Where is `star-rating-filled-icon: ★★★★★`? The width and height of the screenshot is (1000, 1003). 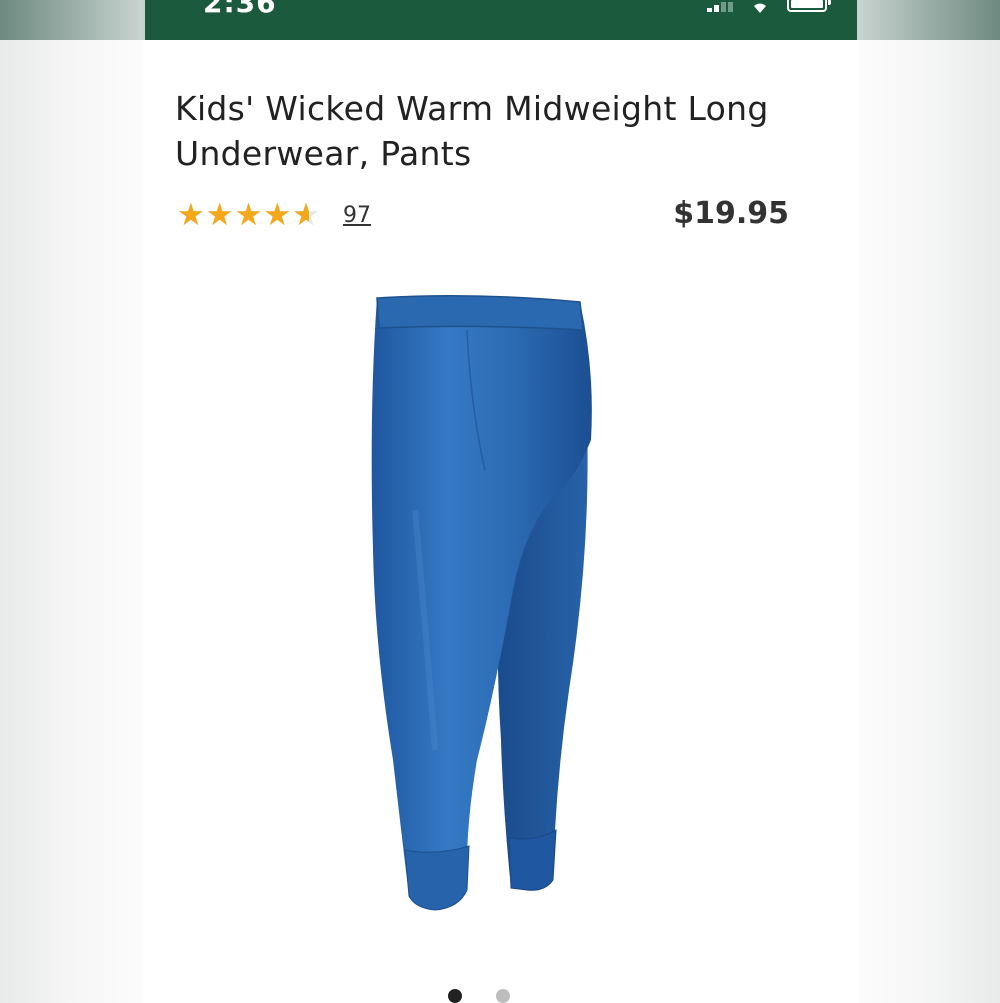 star-rating-filled-icon: ★★★★★ is located at coordinates (243, 215).